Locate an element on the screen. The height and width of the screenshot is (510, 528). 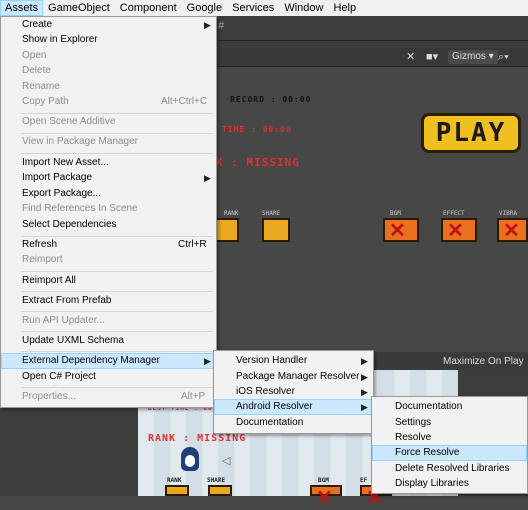
gizmos-dropdown: Gizmos ▾ is located at coordinates (473, 57).